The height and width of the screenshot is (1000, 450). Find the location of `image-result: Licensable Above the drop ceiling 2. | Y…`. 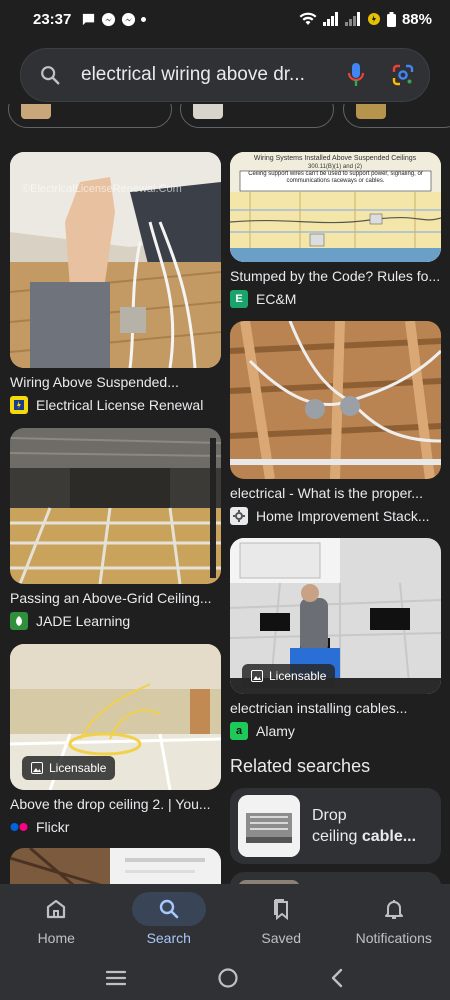

image-result: Licensable Above the drop ceiling 2. | Y… is located at coordinates (115, 740).